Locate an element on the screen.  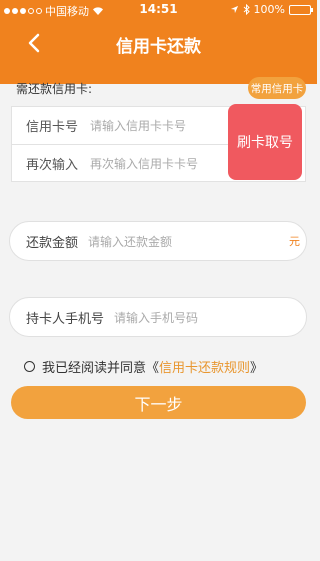
next-button: 下一步 is located at coordinates (158, 402).